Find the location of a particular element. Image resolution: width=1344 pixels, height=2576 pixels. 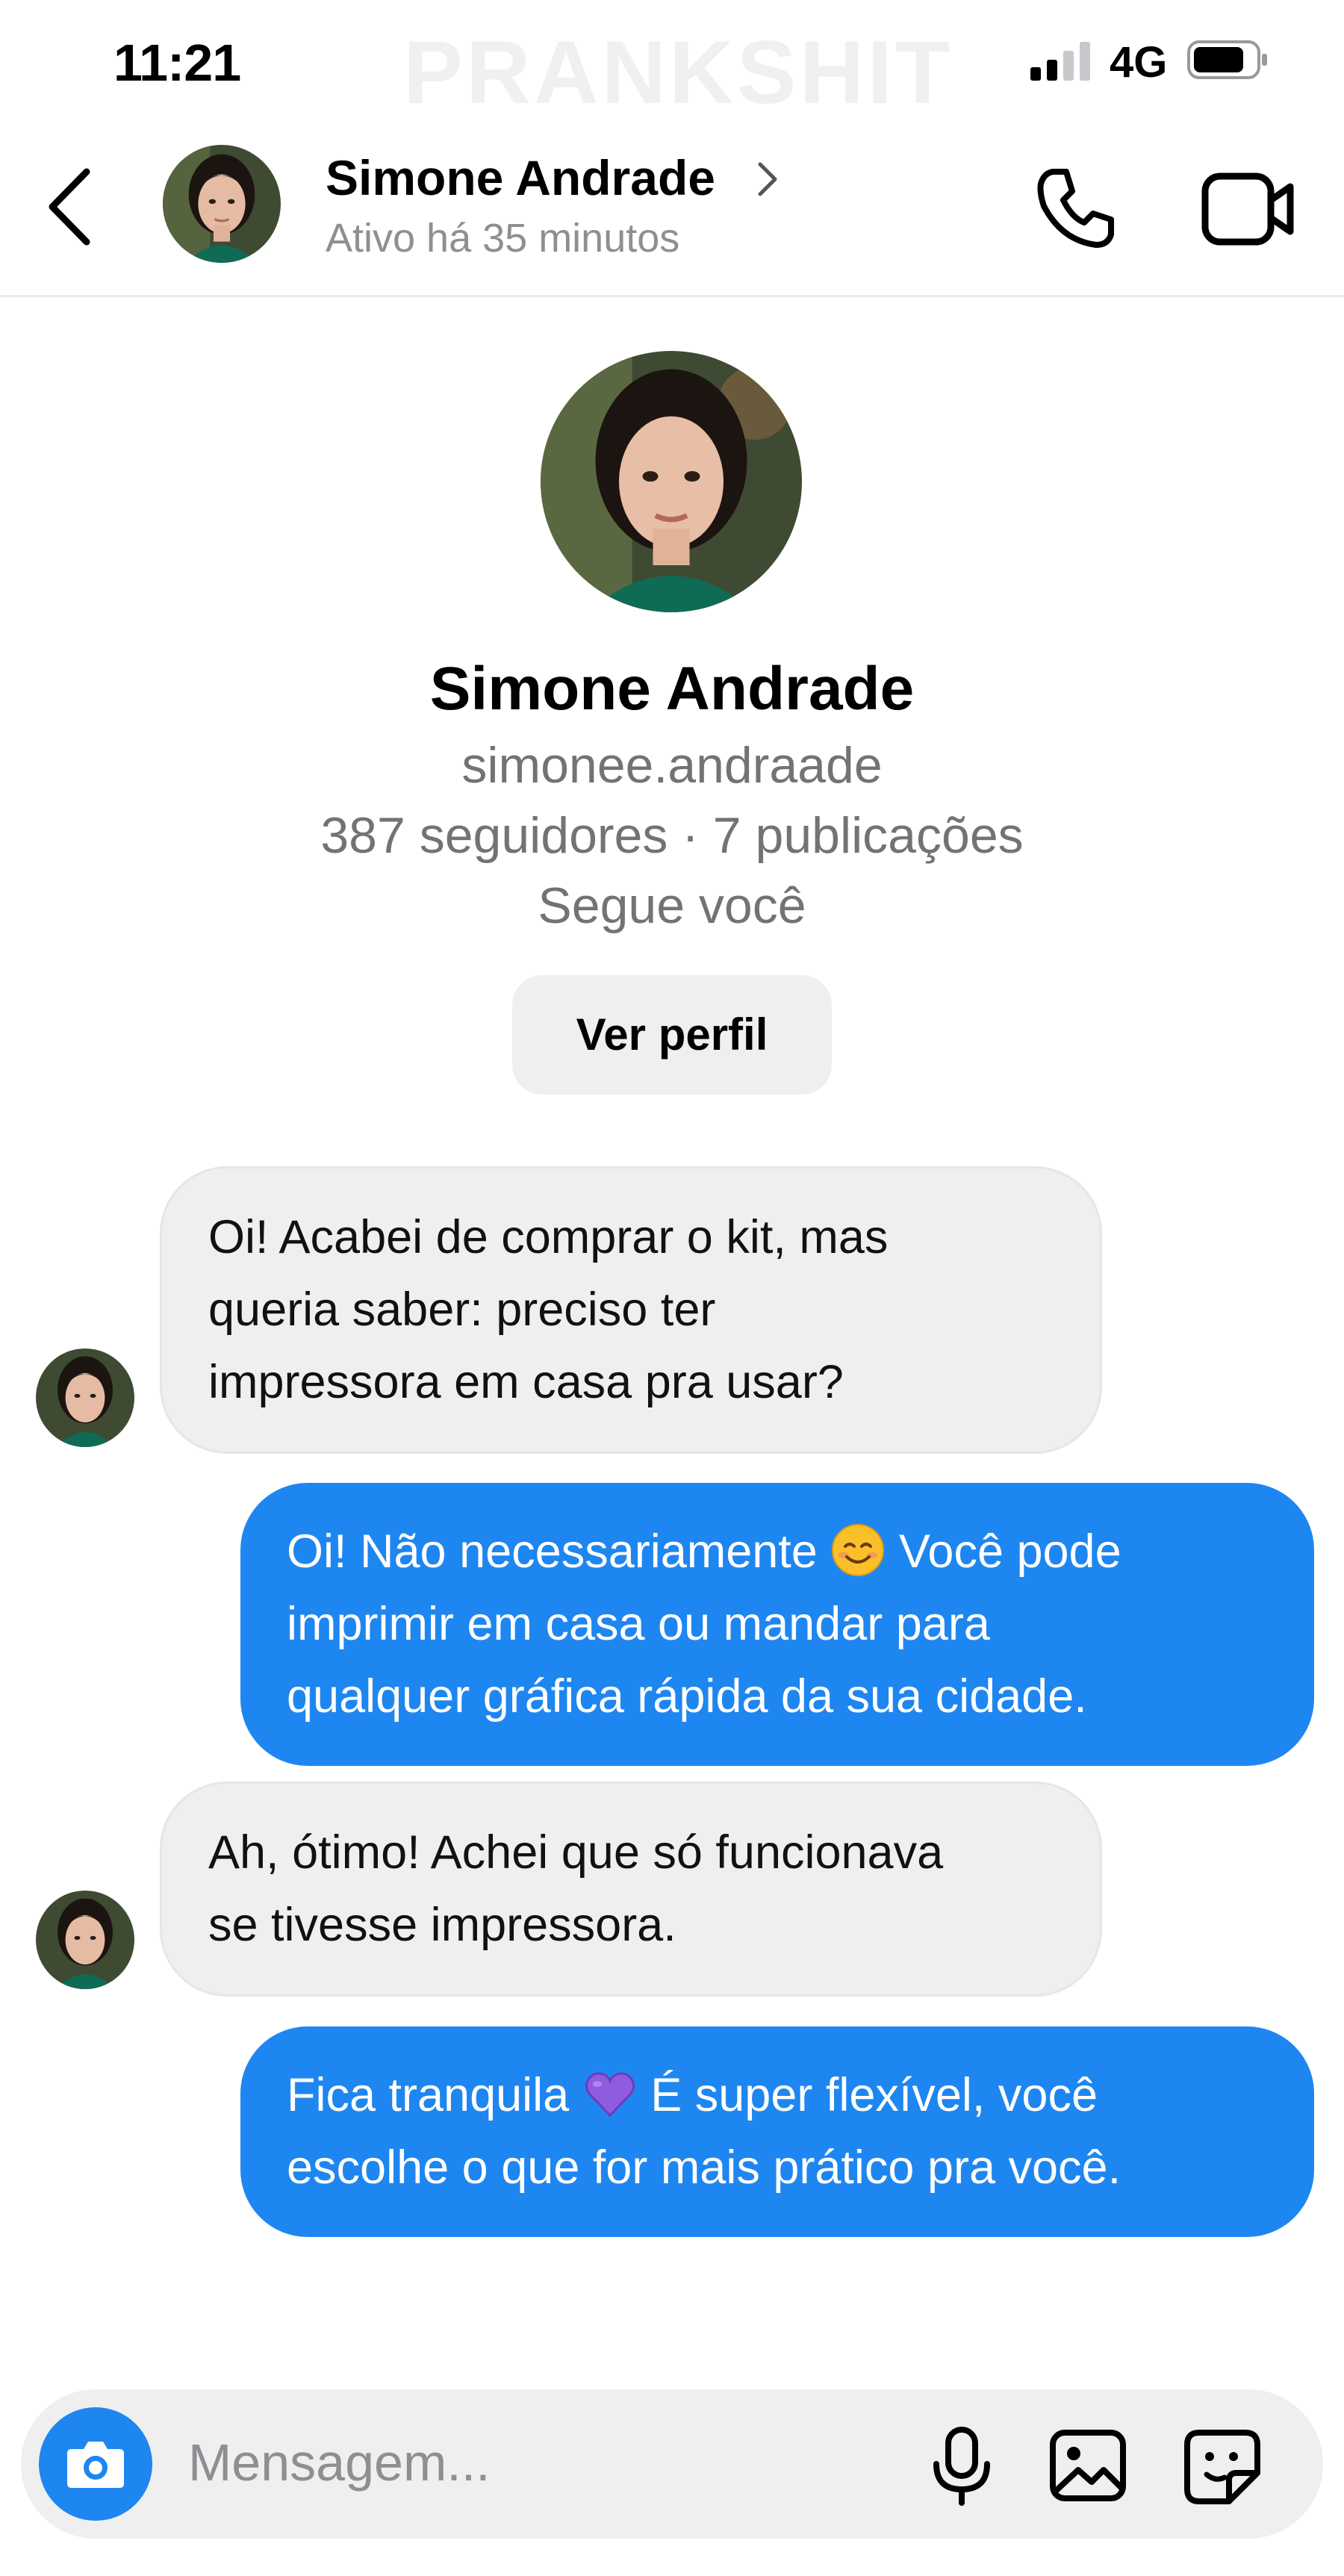

contact-status: Ativo há 35 minutos is located at coordinates (503, 238).